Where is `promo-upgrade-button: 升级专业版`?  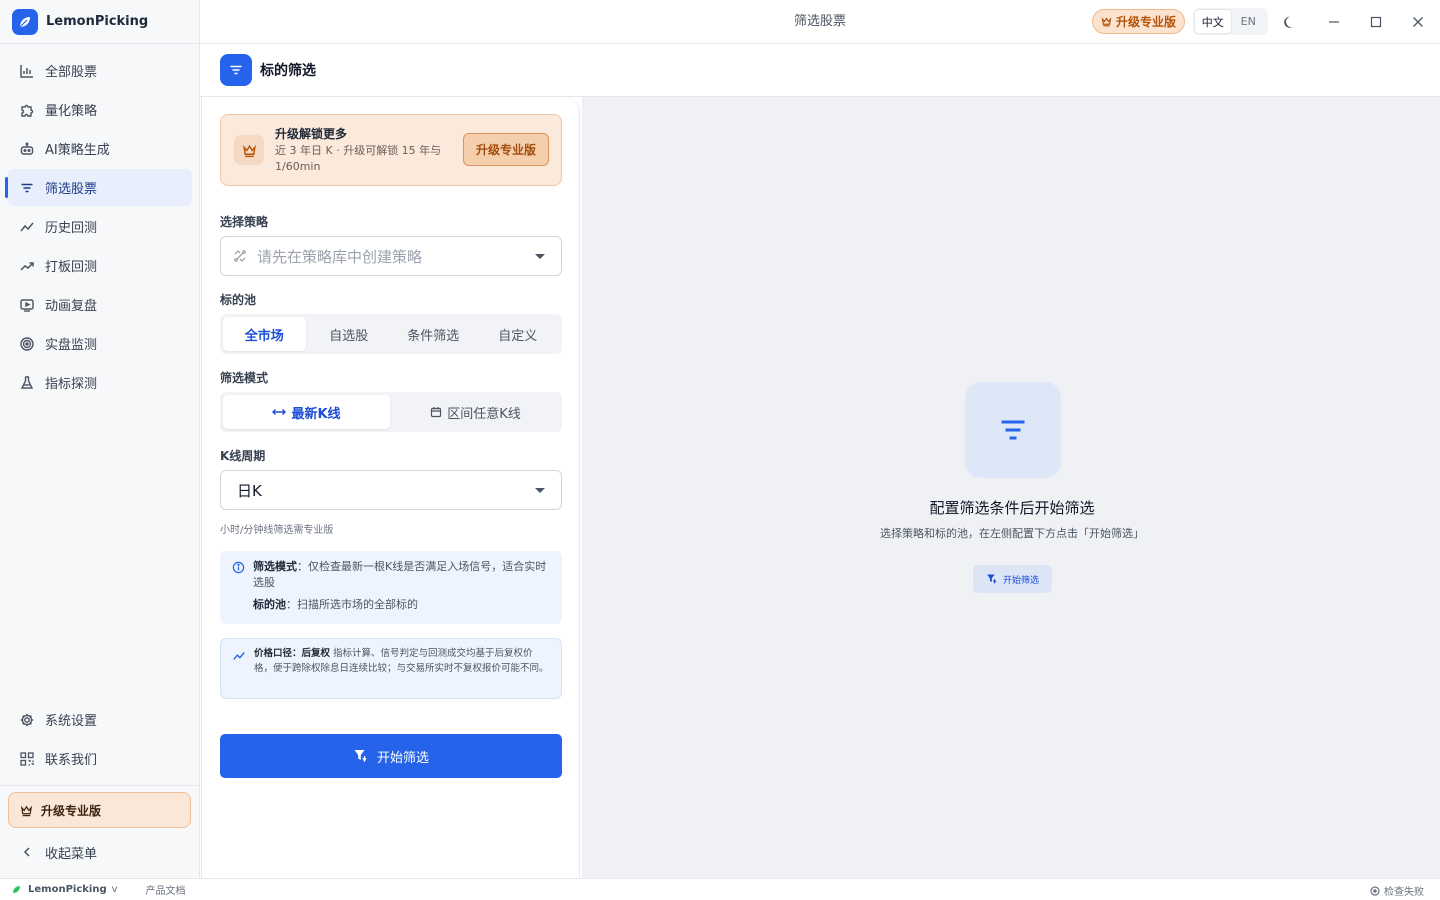 promo-upgrade-button: 升级专业版 is located at coordinates (506, 149).